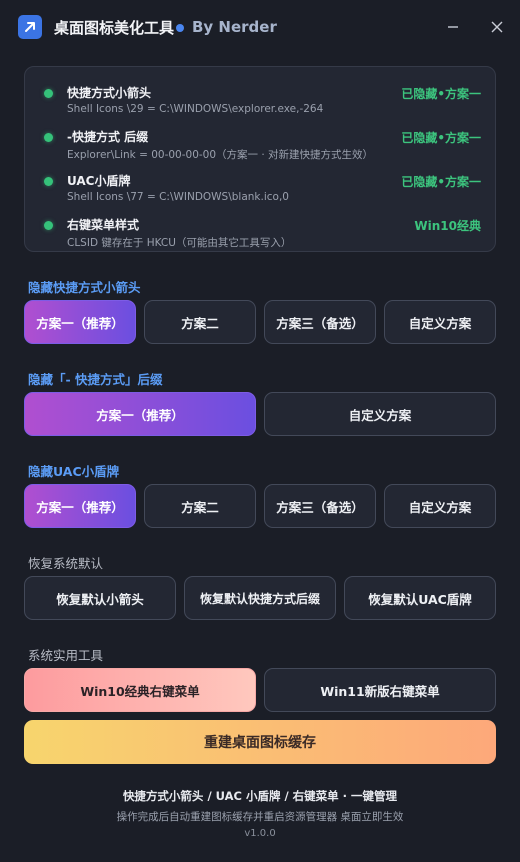  What do you see at coordinates (447, 226) in the screenshot?
I see `status-value: Win10经典` at bounding box center [447, 226].